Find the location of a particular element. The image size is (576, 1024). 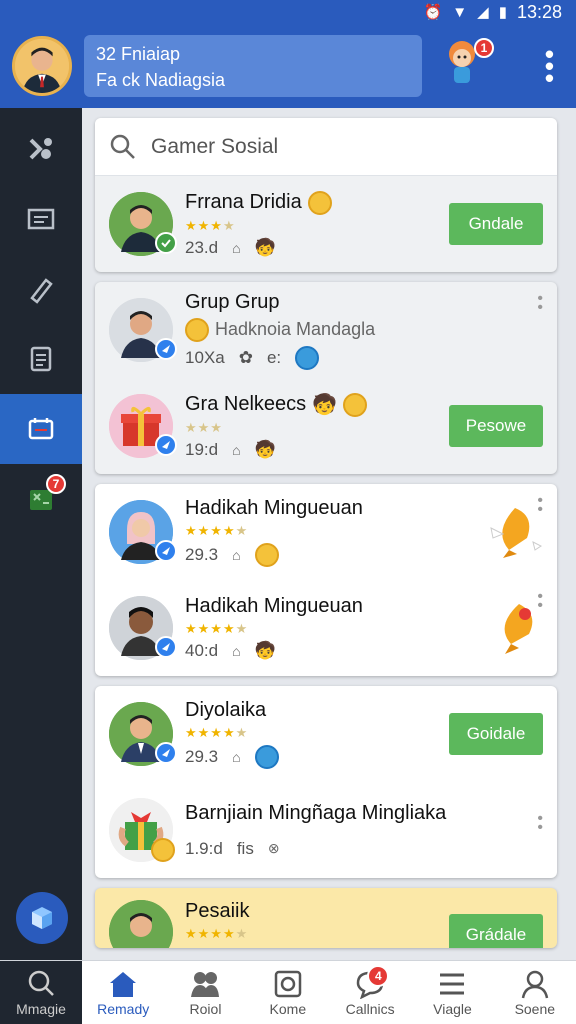

nav-camera: Kome is located at coordinates (288, 992).